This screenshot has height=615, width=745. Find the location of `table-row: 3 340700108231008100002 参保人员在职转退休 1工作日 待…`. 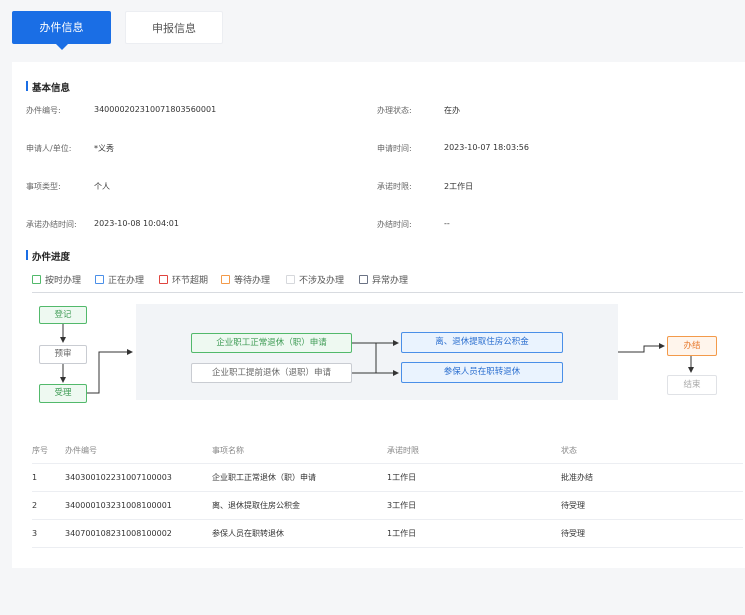

table-row: 3 340700108231008100002 参保人员在职转退休 1工作日 待… is located at coordinates (387, 534).